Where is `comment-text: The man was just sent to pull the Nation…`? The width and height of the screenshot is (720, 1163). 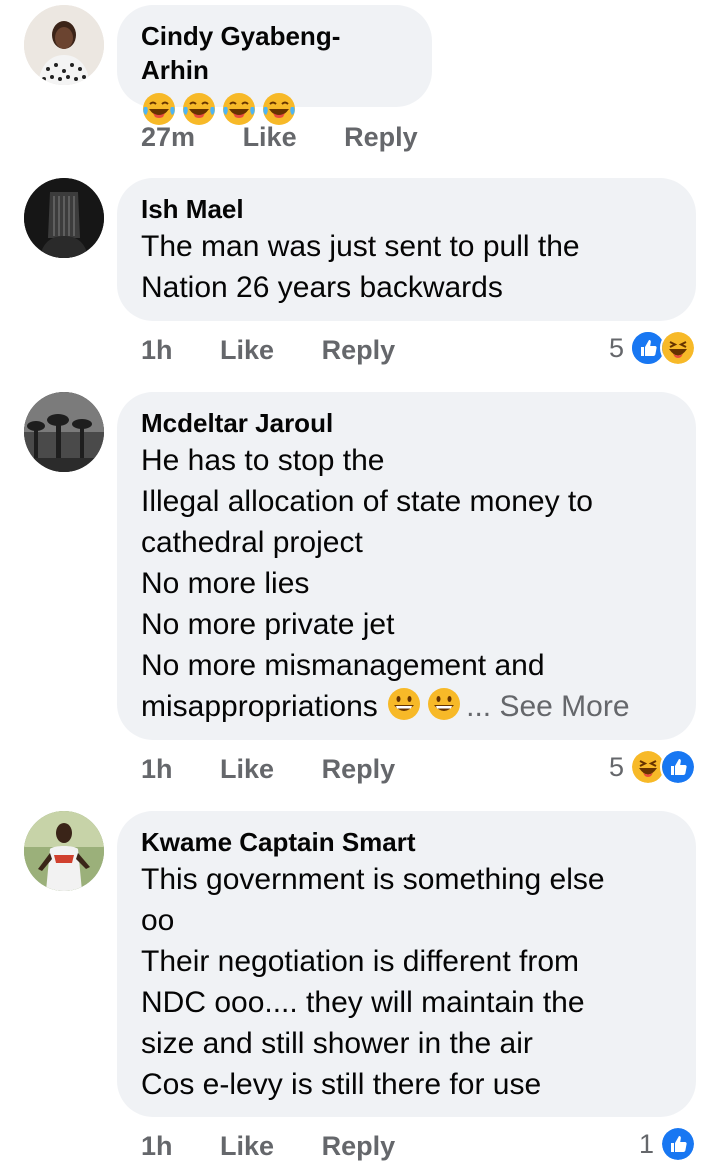 comment-text: The man was just sent to pull the Nation… is located at coordinates (360, 267).